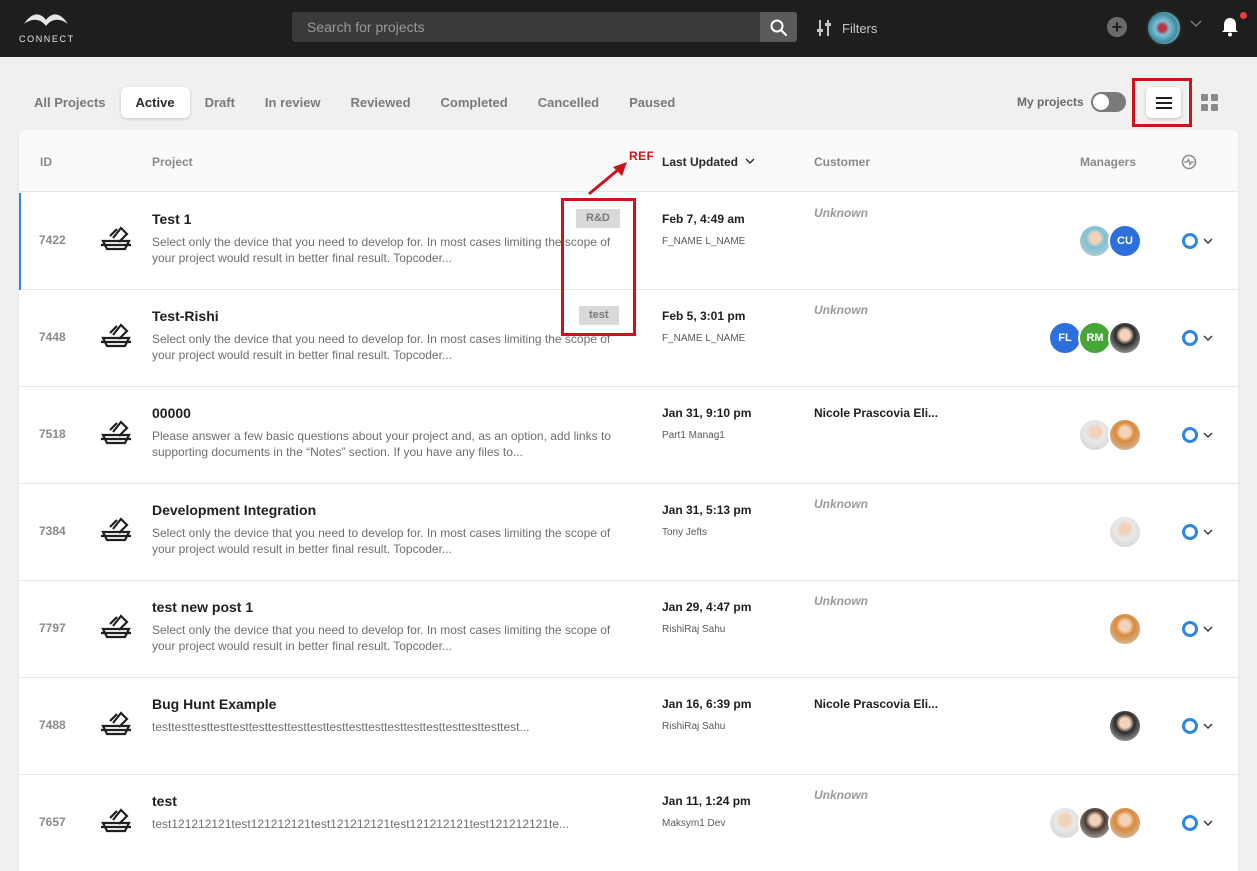 The height and width of the screenshot is (871, 1257). I want to click on column-id: ID, so click(46, 162).